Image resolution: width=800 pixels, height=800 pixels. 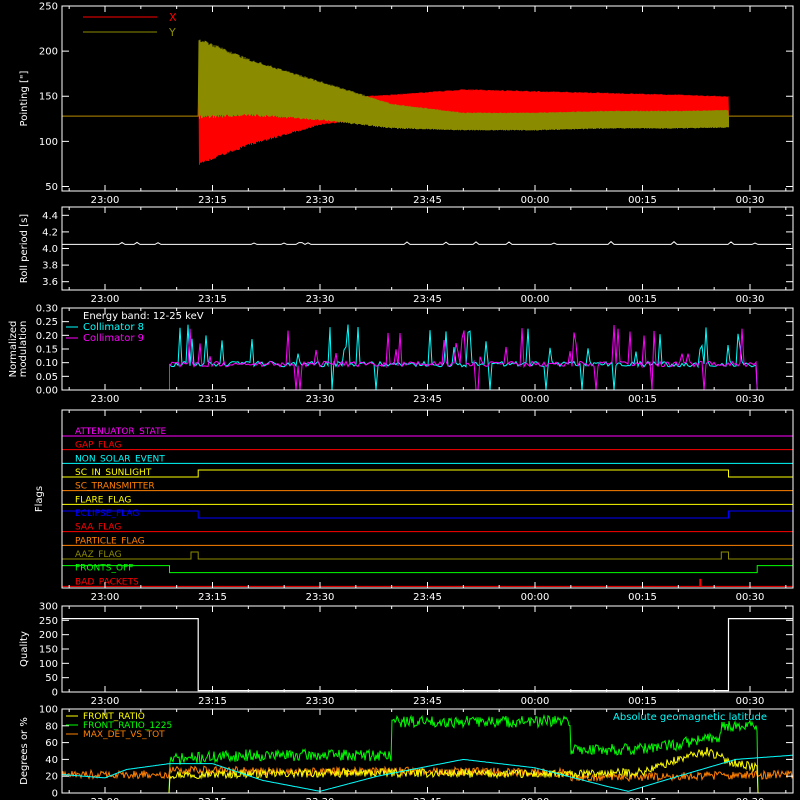 I want to click on y-tick-label: 0, so click(x=55, y=693).